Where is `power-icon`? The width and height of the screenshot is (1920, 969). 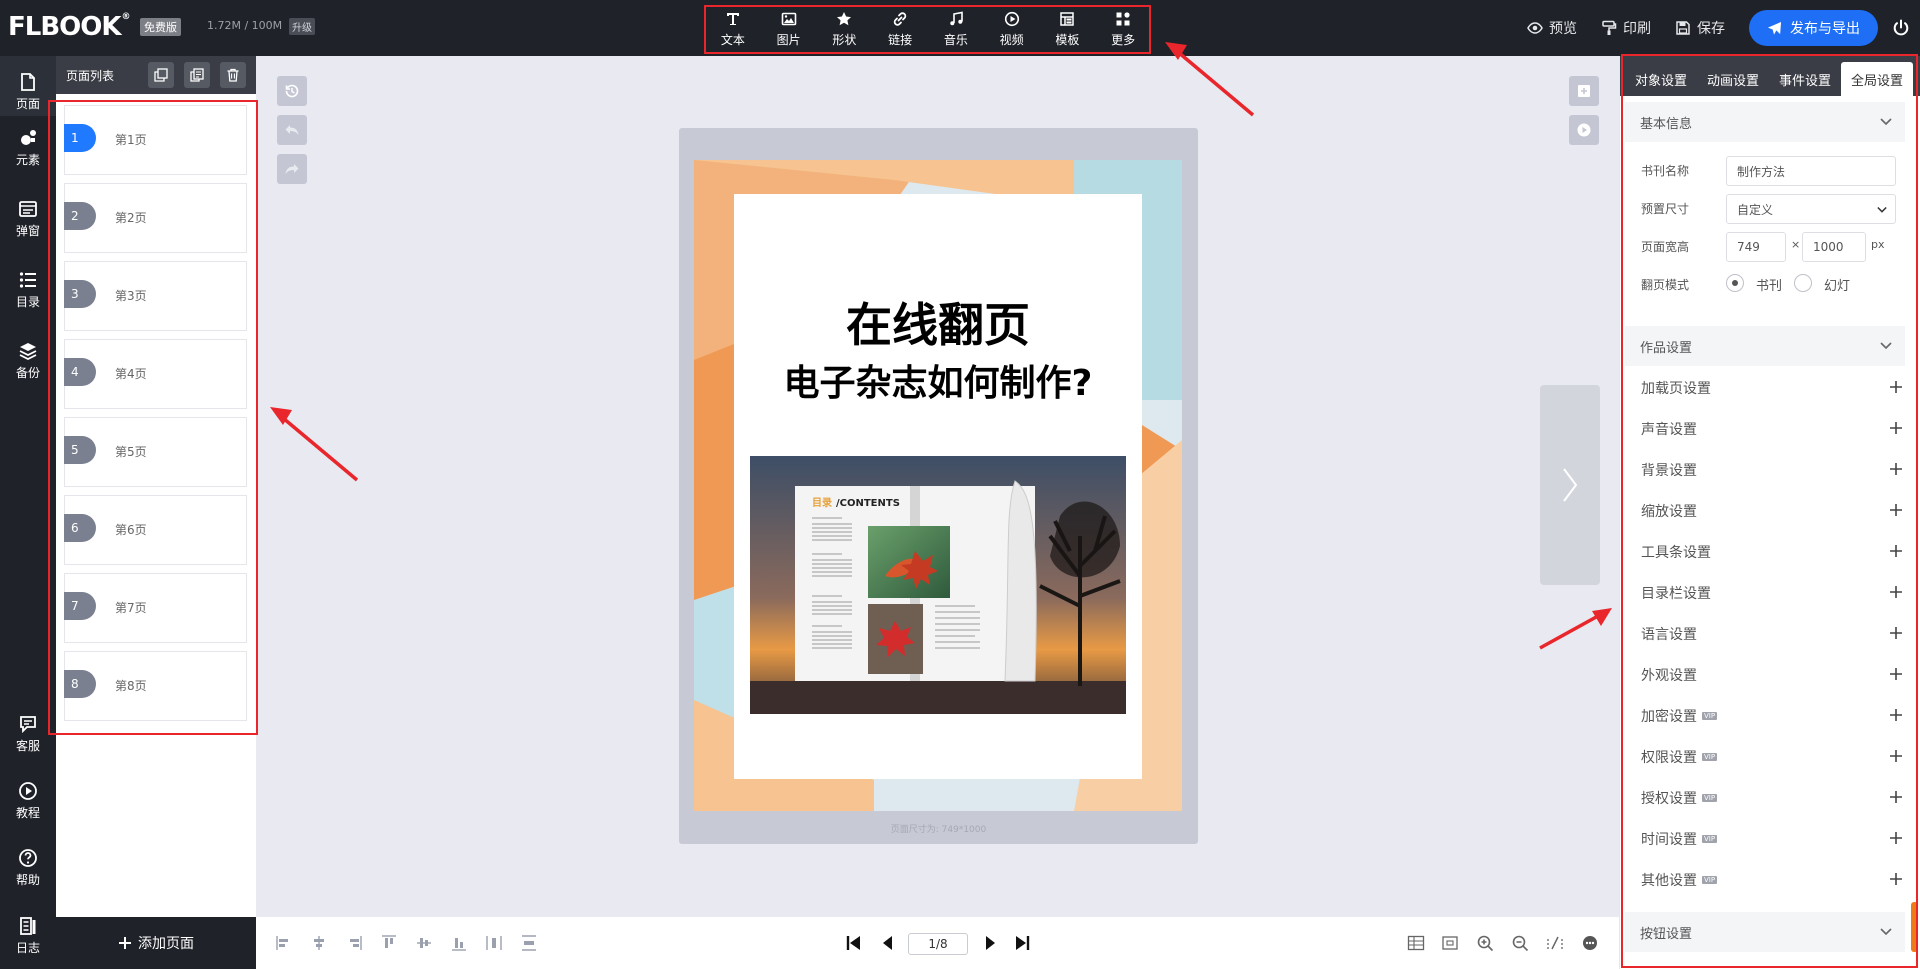
power-icon is located at coordinates (1901, 28).